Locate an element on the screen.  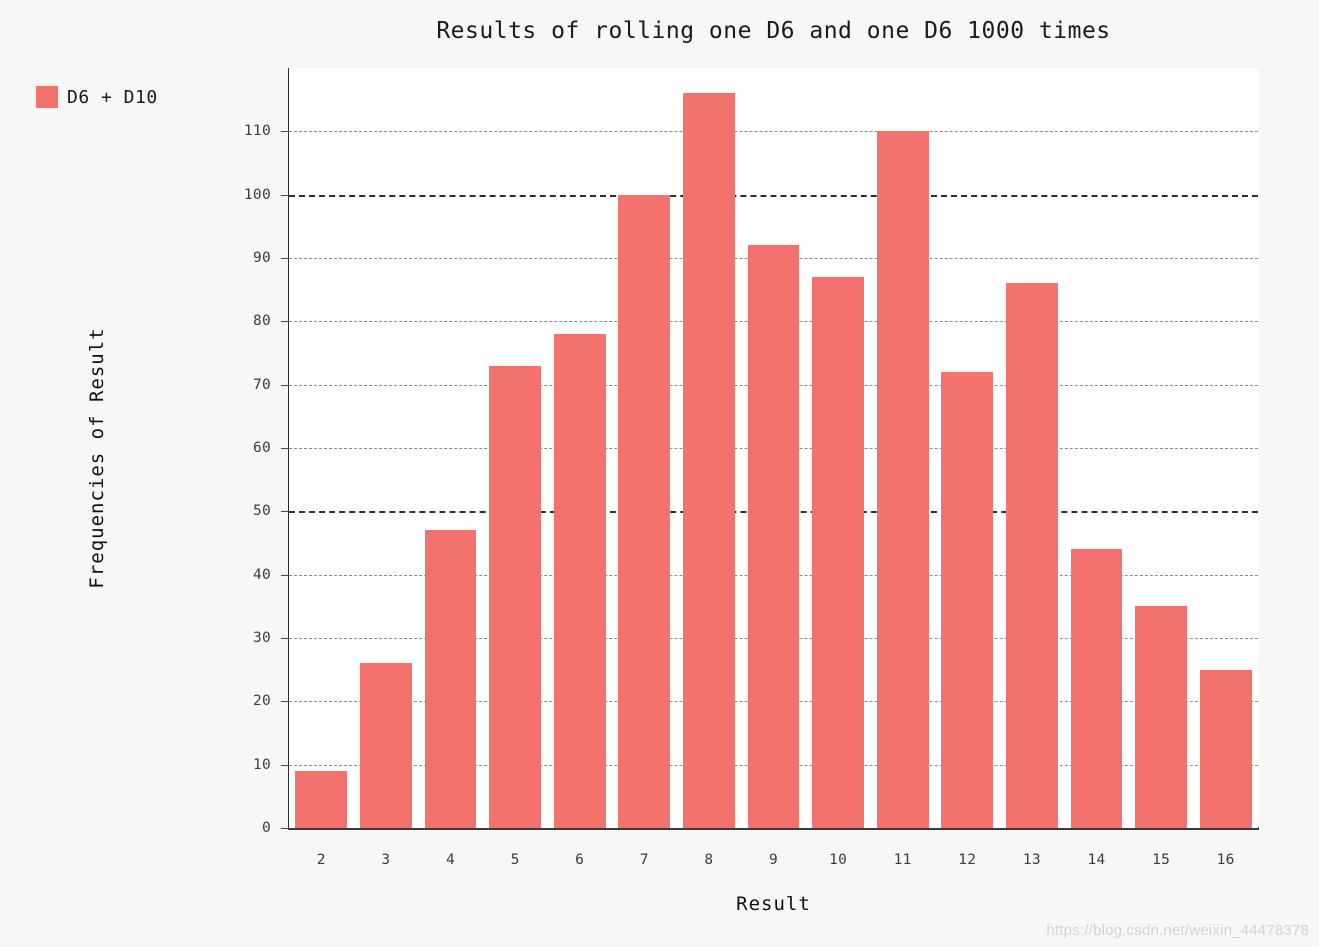
x-tick-label-15: 15 is located at coordinates (1161, 860).